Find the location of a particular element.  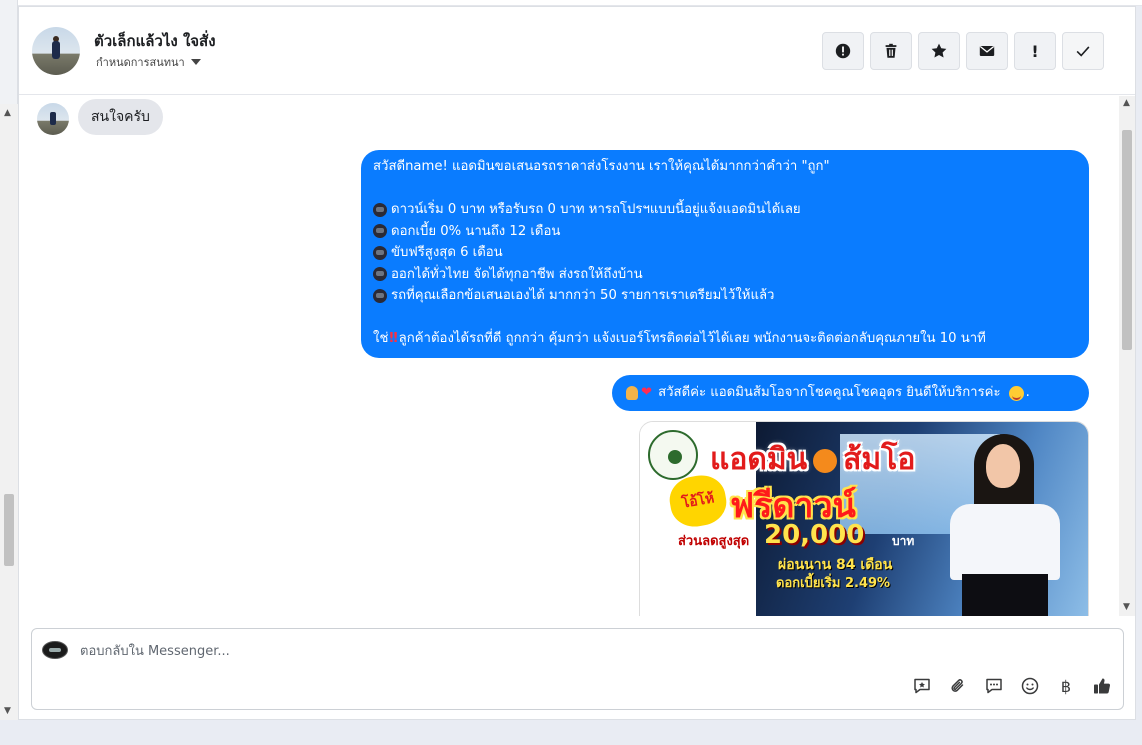

chat-header: ตัวเล็กแล้วไง ใจสั่ง กำหนดการสนทนา ! is located at coordinates (577, 51).